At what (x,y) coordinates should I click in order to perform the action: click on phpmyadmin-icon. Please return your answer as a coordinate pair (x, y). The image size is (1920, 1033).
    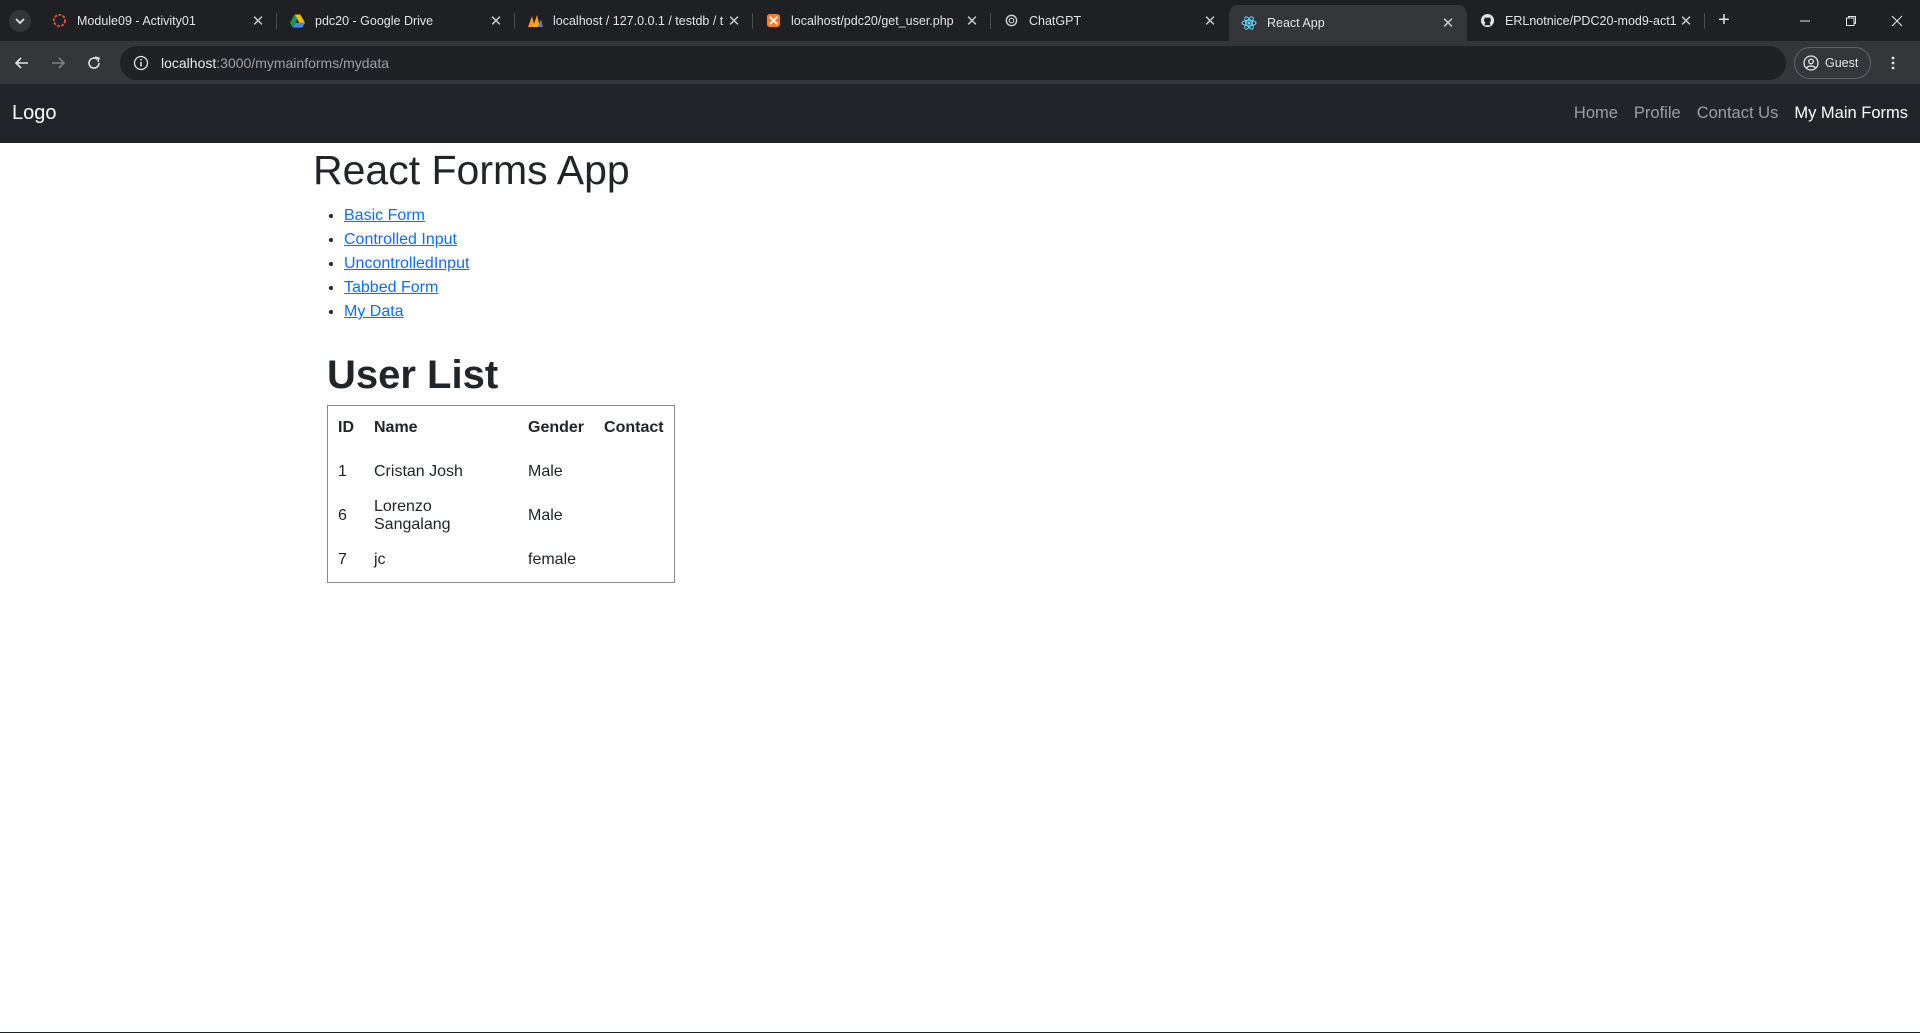
    Looking at the image, I should click on (535, 21).